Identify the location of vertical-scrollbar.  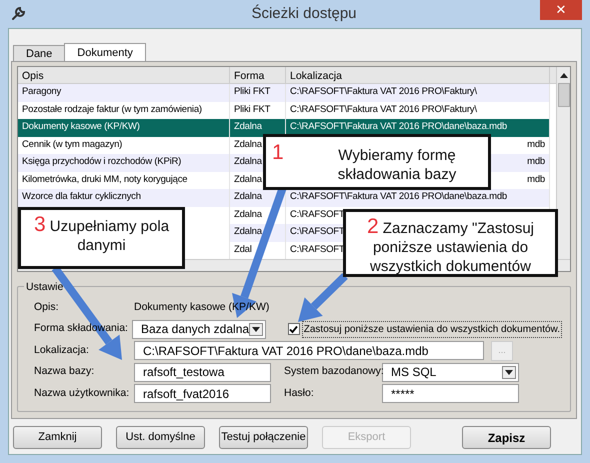
(563, 163).